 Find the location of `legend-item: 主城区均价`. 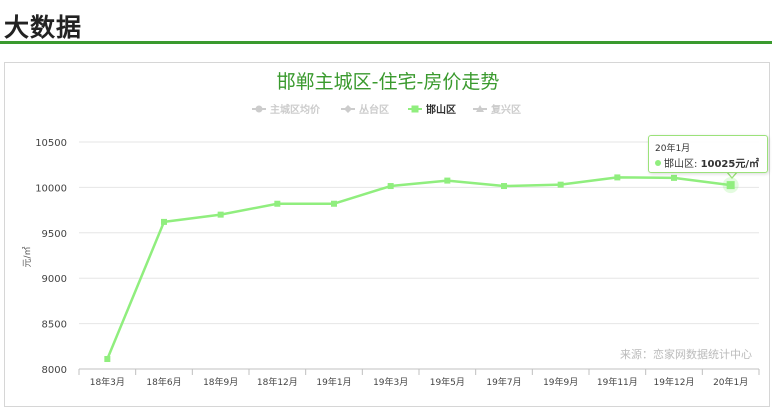

legend-item: 主城区均价 is located at coordinates (286, 109).